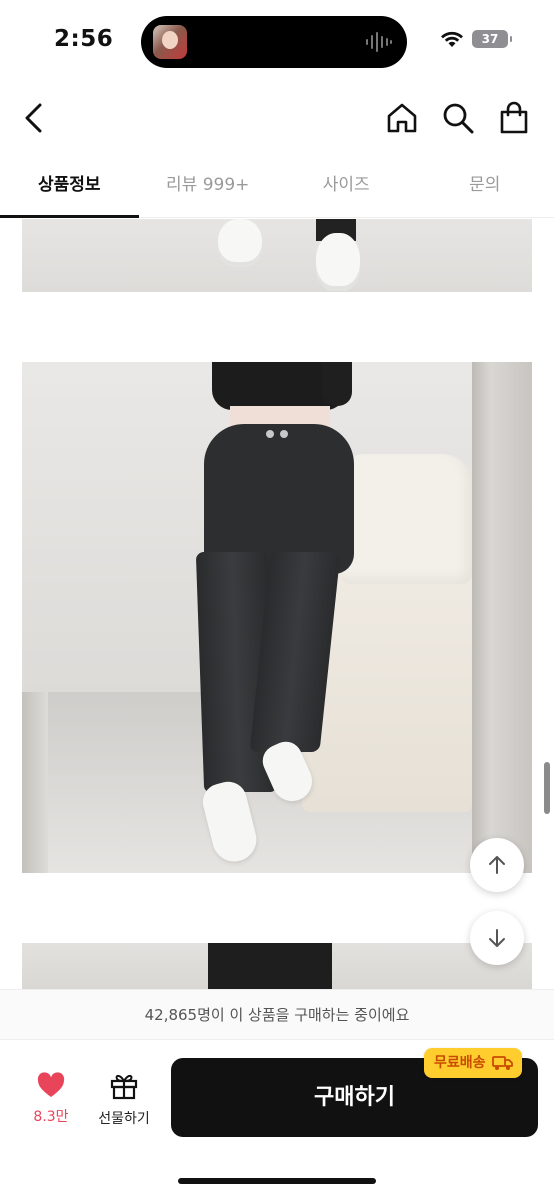  What do you see at coordinates (277, 1119) in the screenshot?
I see `purchase-bar: 8.3만 선물하기 구매하기 무료배송` at bounding box center [277, 1119].